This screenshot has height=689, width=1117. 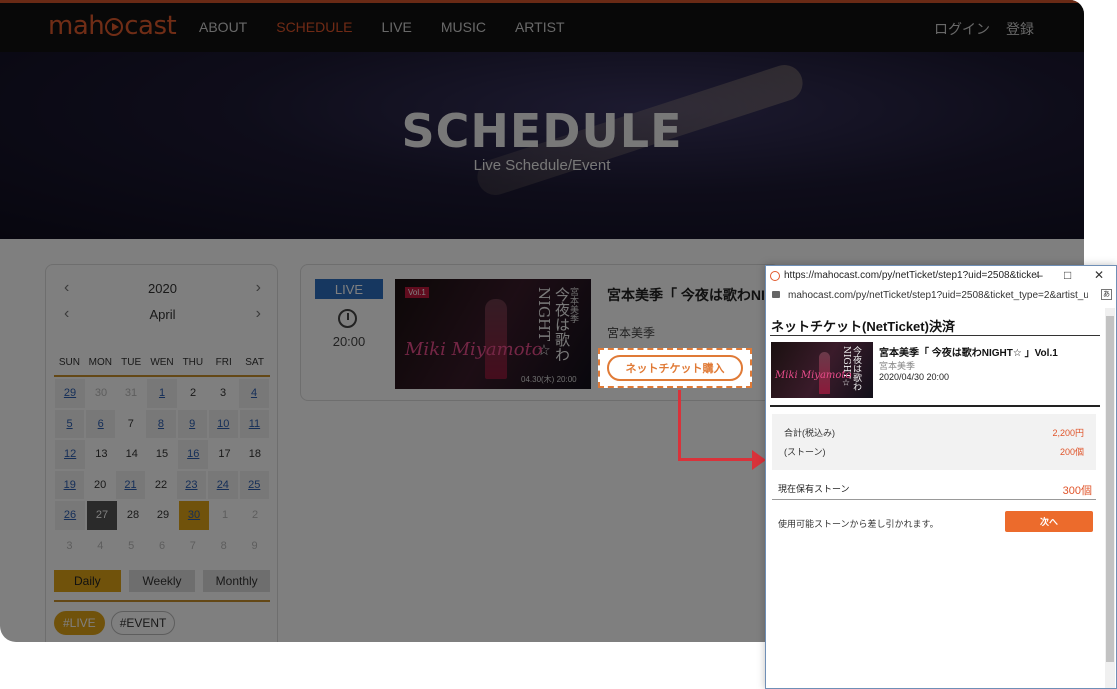 What do you see at coordinates (809, 433) in the screenshot?
I see `total-label: 合計(税込み)` at bounding box center [809, 433].